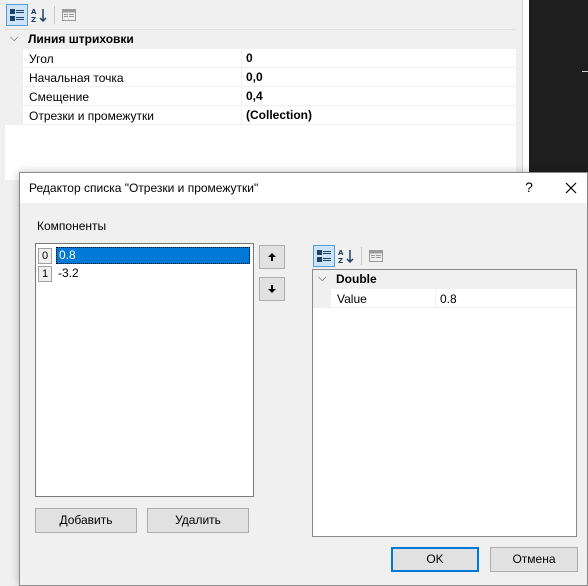  Describe the element at coordinates (91, 116) in the screenshot. I see `property-name: Отрезки и промежутки` at that location.